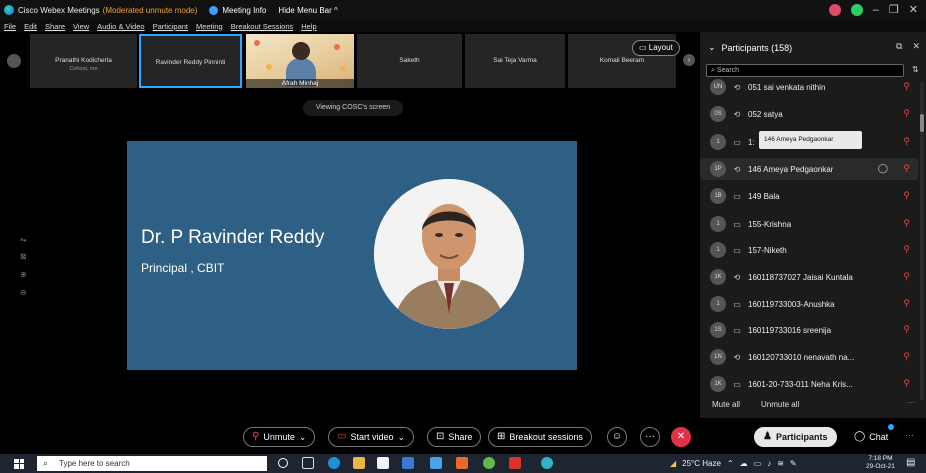  I want to click on taskbar-clock: 7:18 PM 29-Oct-21, so click(880, 463).